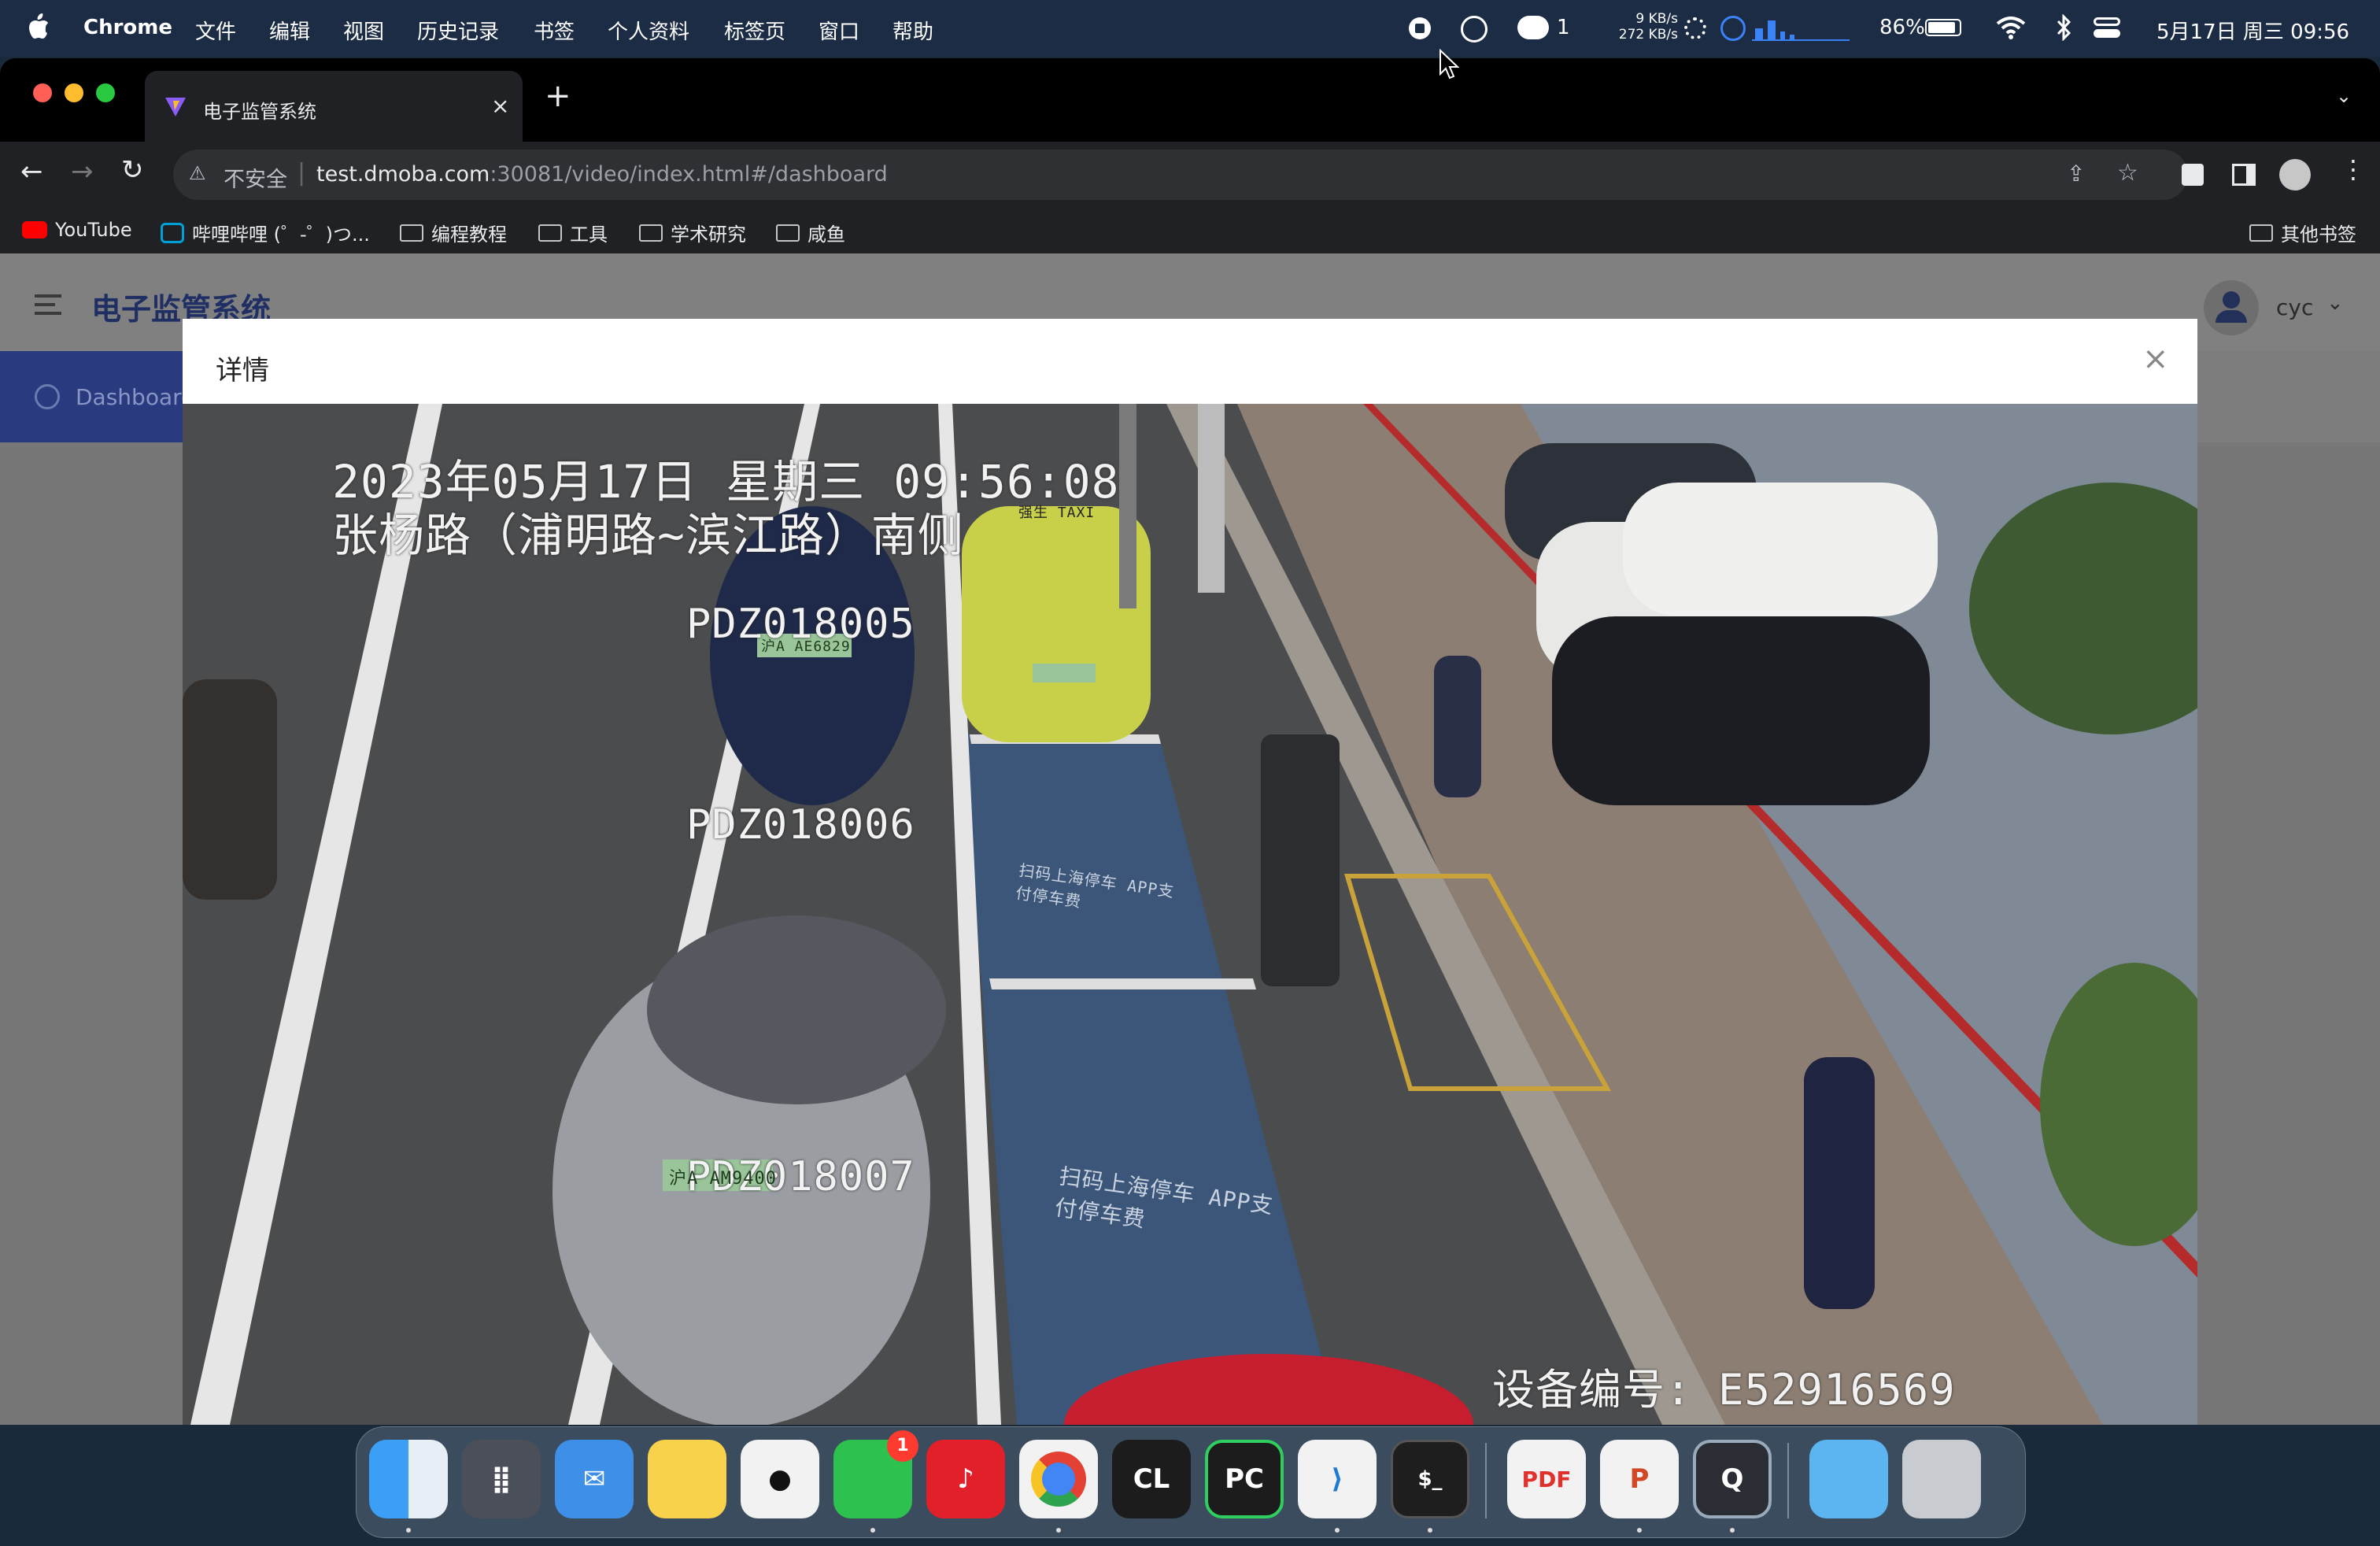  Describe the element at coordinates (2231, 307) in the screenshot. I see `user-avatar` at that location.